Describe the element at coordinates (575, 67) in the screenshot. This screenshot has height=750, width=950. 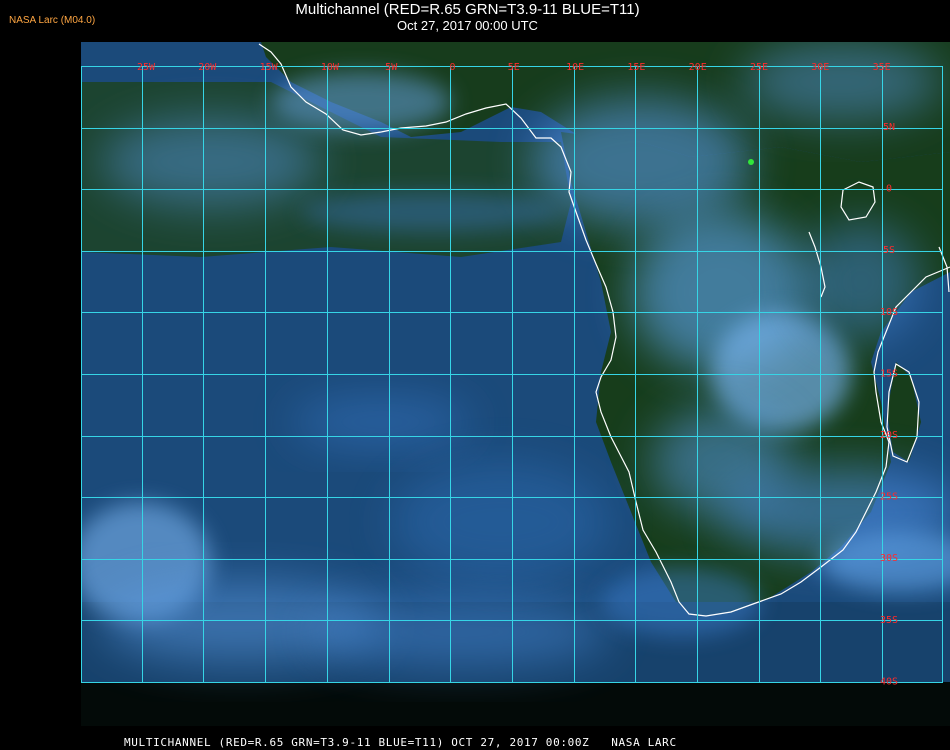
I see `longitude-label: 10E` at that location.